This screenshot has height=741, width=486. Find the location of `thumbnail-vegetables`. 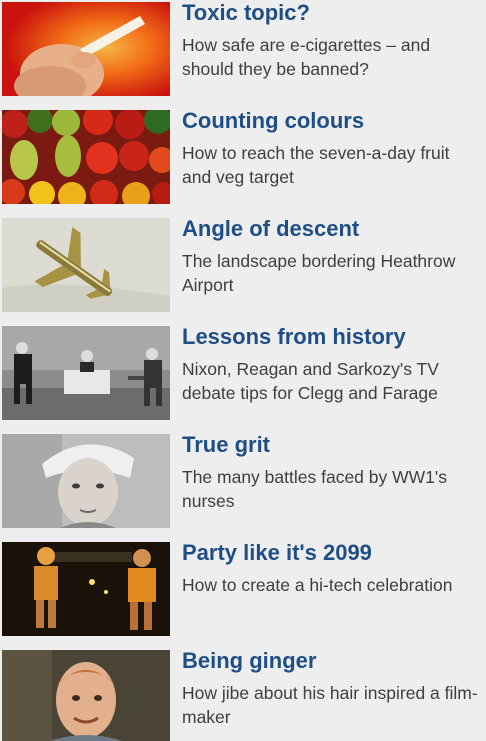

thumbnail-vegetables is located at coordinates (86, 157).